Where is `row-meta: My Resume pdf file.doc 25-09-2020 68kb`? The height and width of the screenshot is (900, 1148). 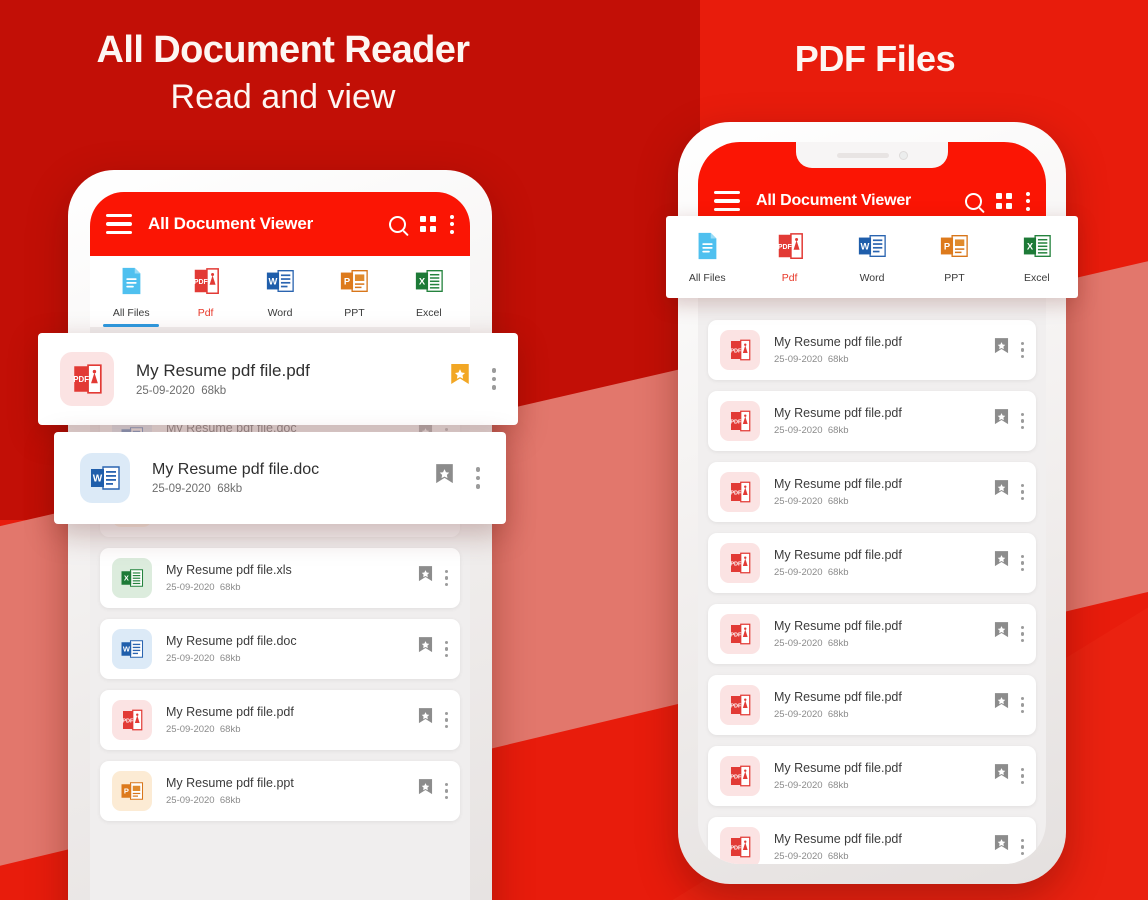 row-meta: My Resume pdf file.doc 25-09-2020 68kb is located at coordinates (292, 649).